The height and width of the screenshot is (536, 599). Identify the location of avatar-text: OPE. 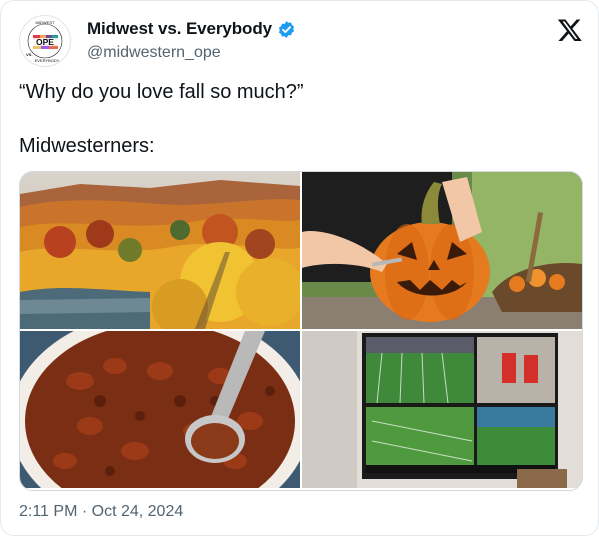
(45, 42).